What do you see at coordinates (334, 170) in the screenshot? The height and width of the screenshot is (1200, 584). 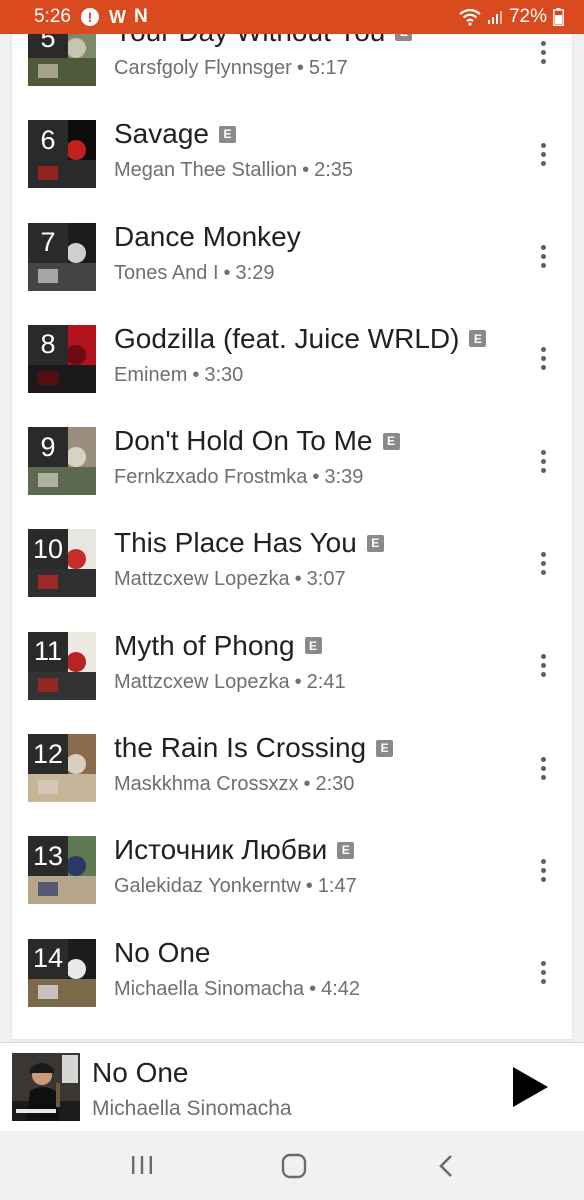 I see `track-duration: 2:35` at bounding box center [334, 170].